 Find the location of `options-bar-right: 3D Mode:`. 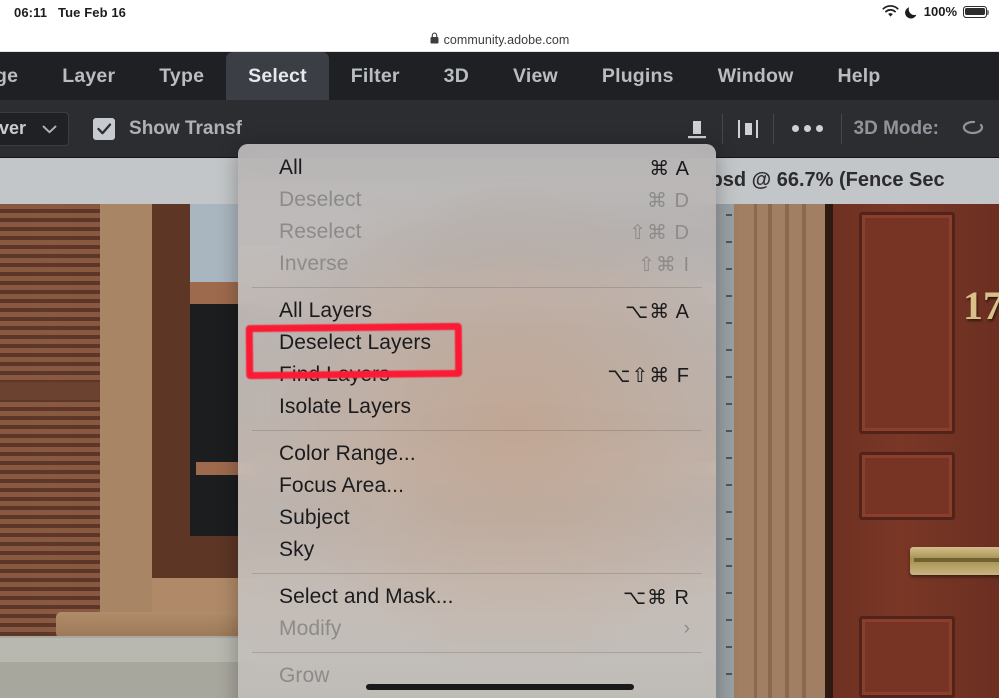

options-bar-right: 3D Mode: is located at coordinates (835, 128).